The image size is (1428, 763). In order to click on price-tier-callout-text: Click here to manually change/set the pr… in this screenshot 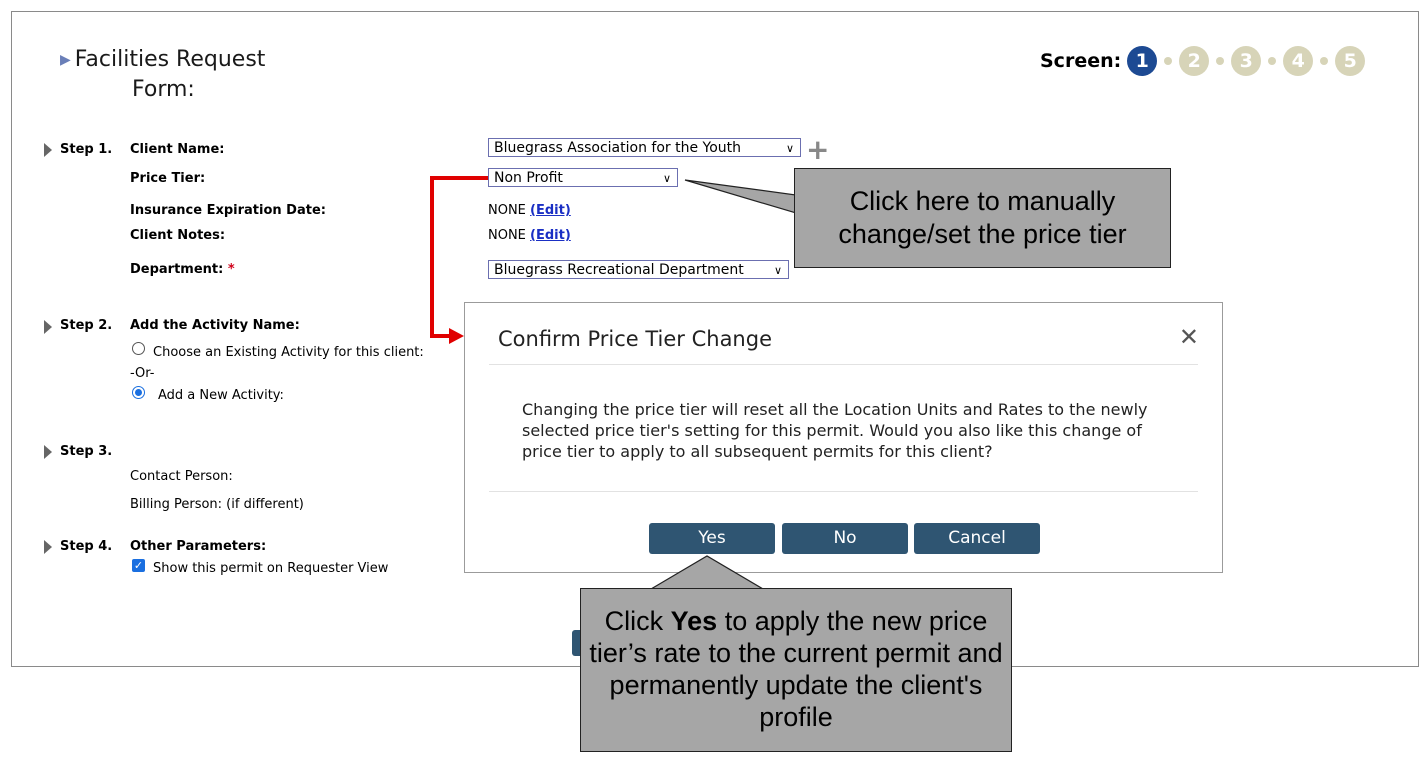, I will do `click(982, 217)`.